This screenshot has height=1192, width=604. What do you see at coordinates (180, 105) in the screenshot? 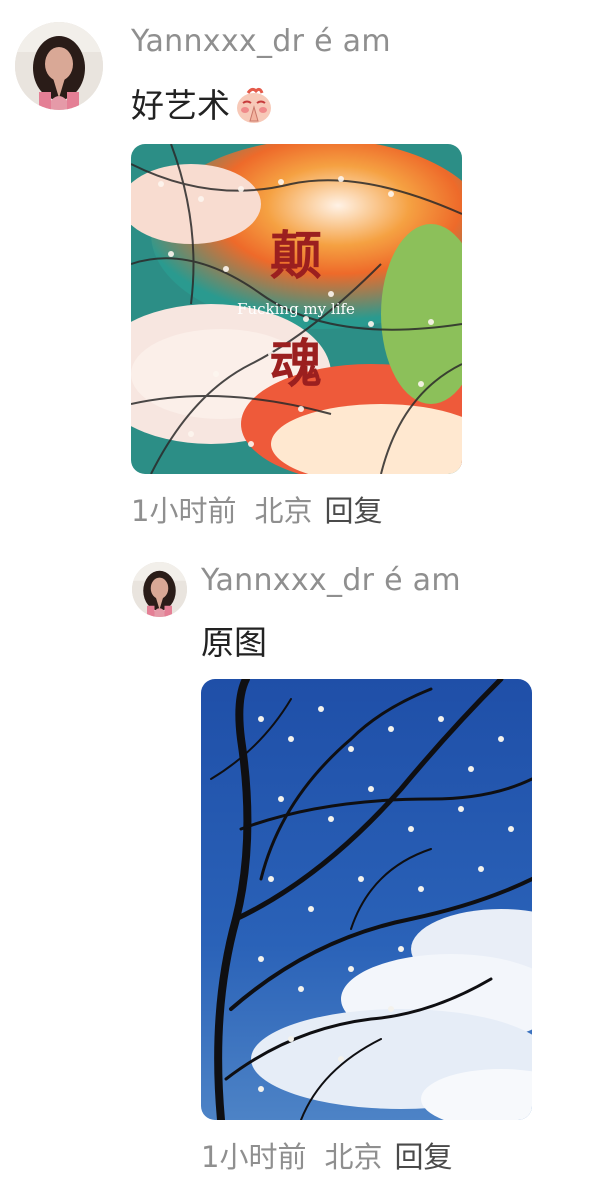
I see `comment-text-content: 好艺术` at bounding box center [180, 105].